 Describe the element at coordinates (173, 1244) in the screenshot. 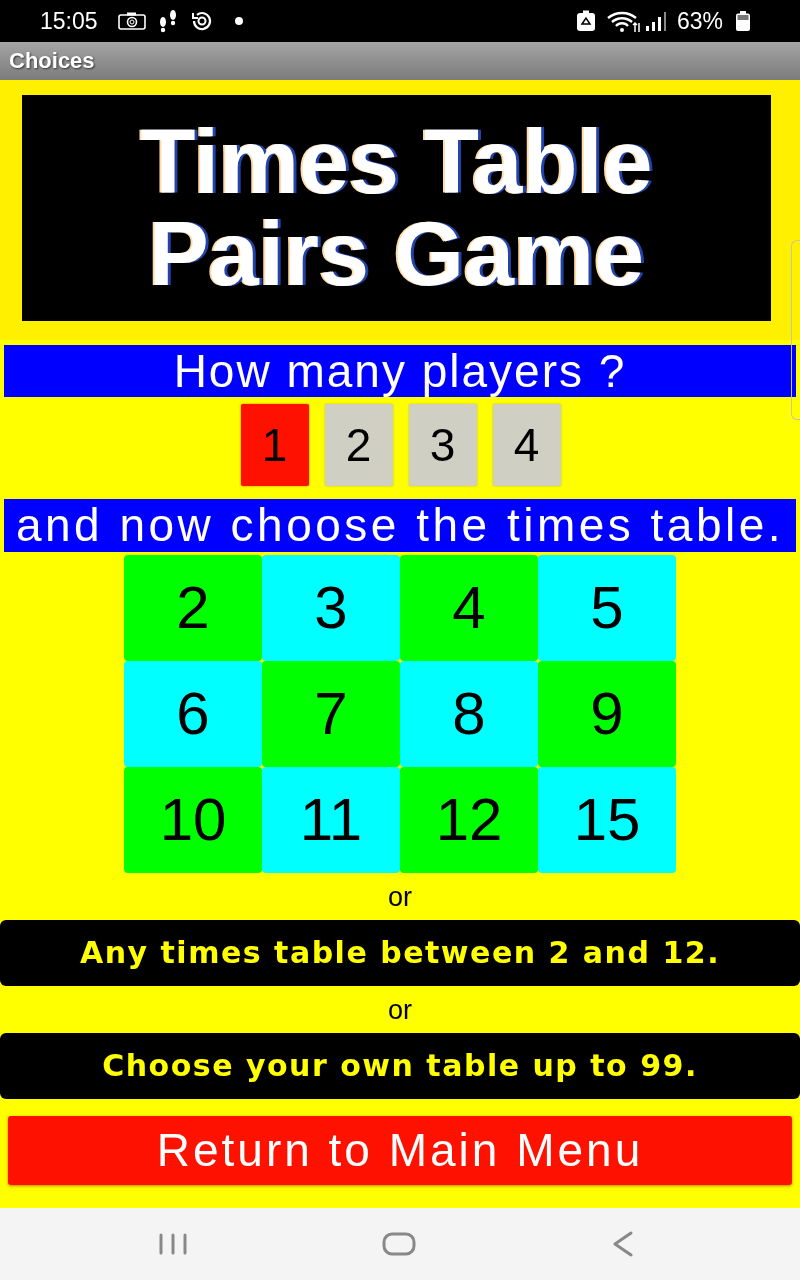

I see `recent-apps-icon` at that location.